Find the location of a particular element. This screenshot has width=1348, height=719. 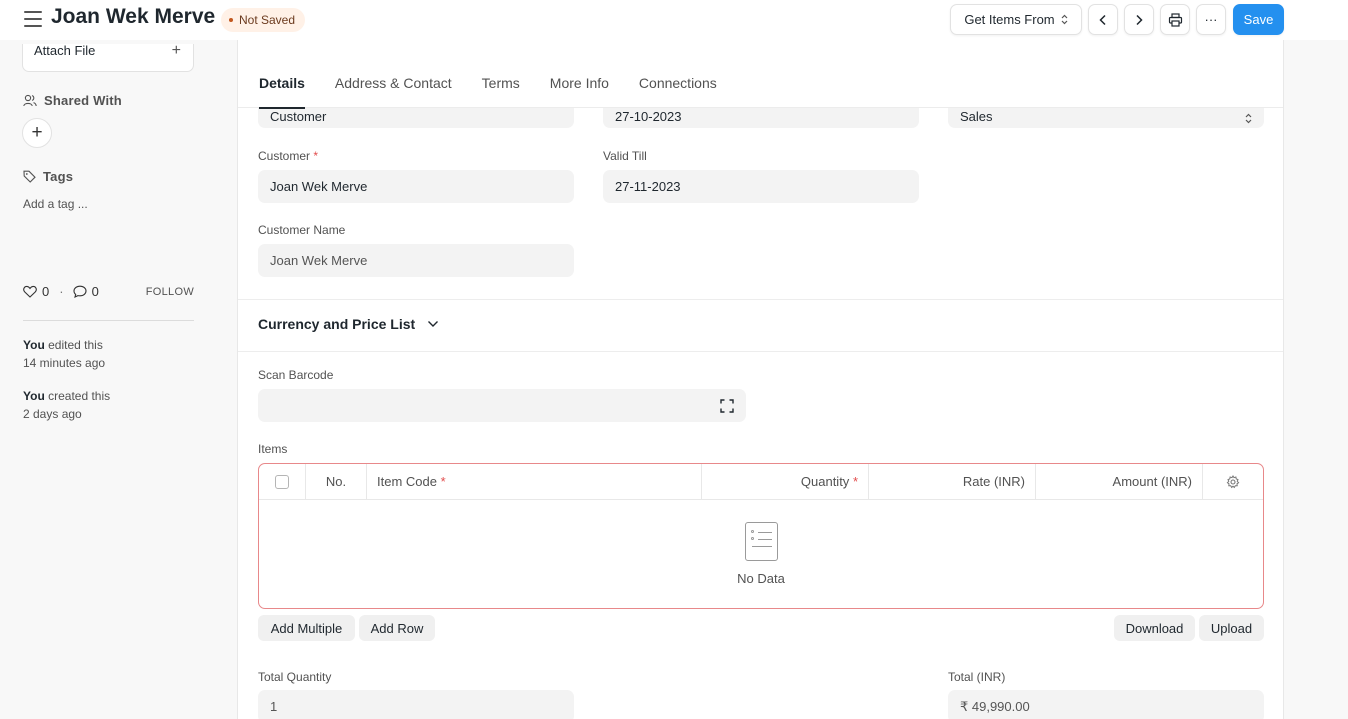

chevron-down-icon is located at coordinates (433, 324).